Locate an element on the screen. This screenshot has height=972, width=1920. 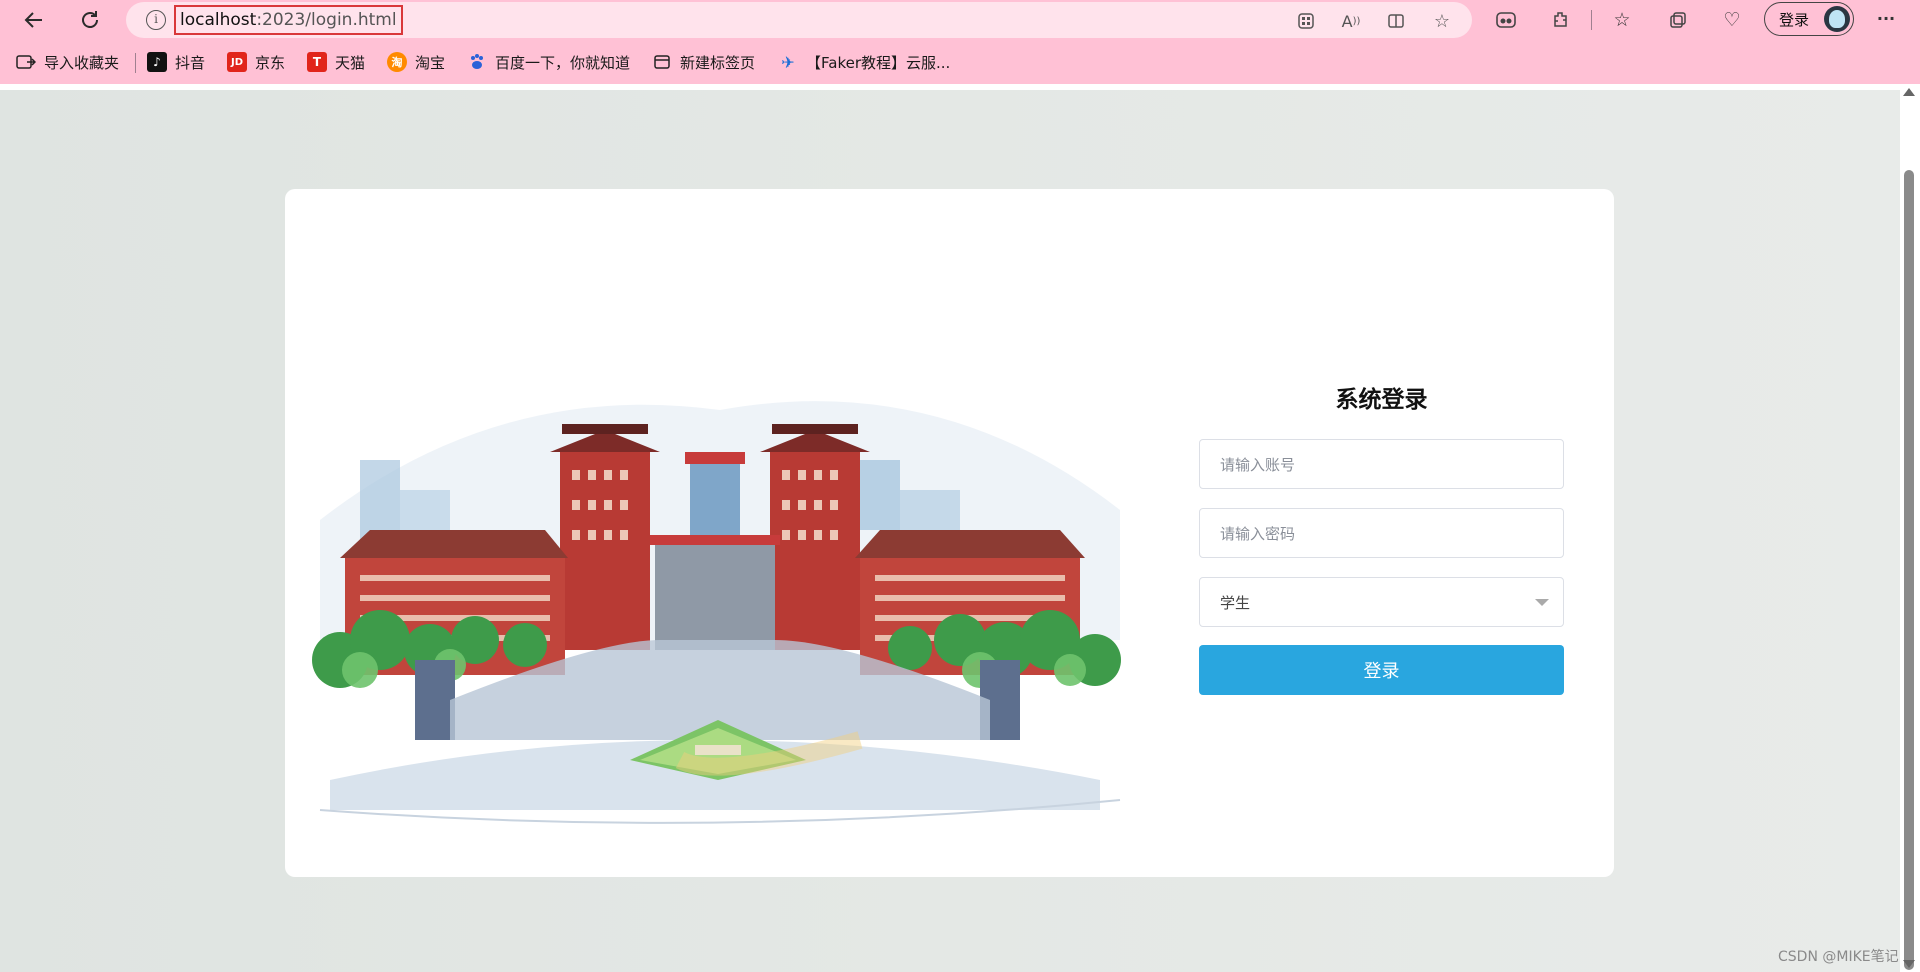
bookmark-new-tab: 新建标签页 is located at coordinates (703, 62).